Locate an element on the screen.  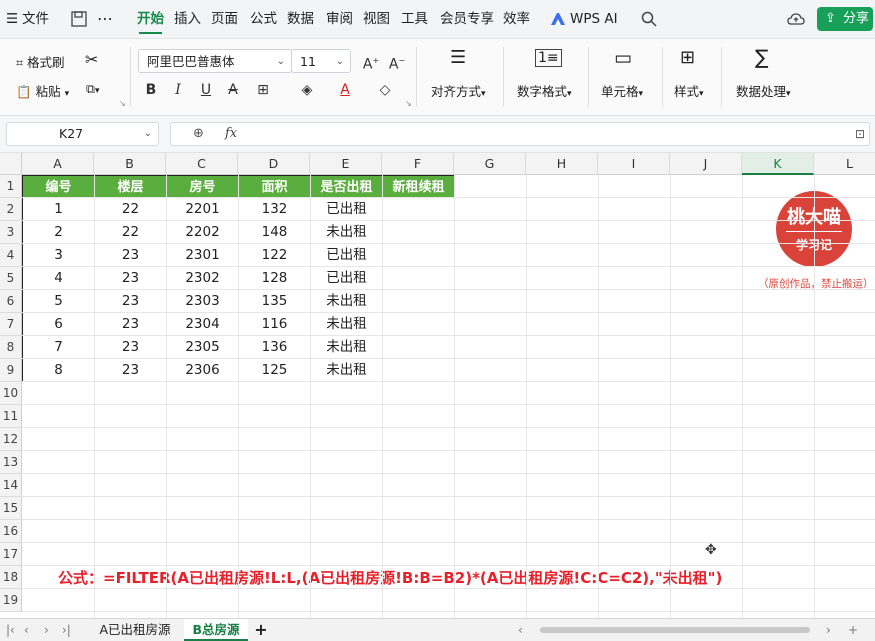
column-header-f: F is located at coordinates (418, 164).